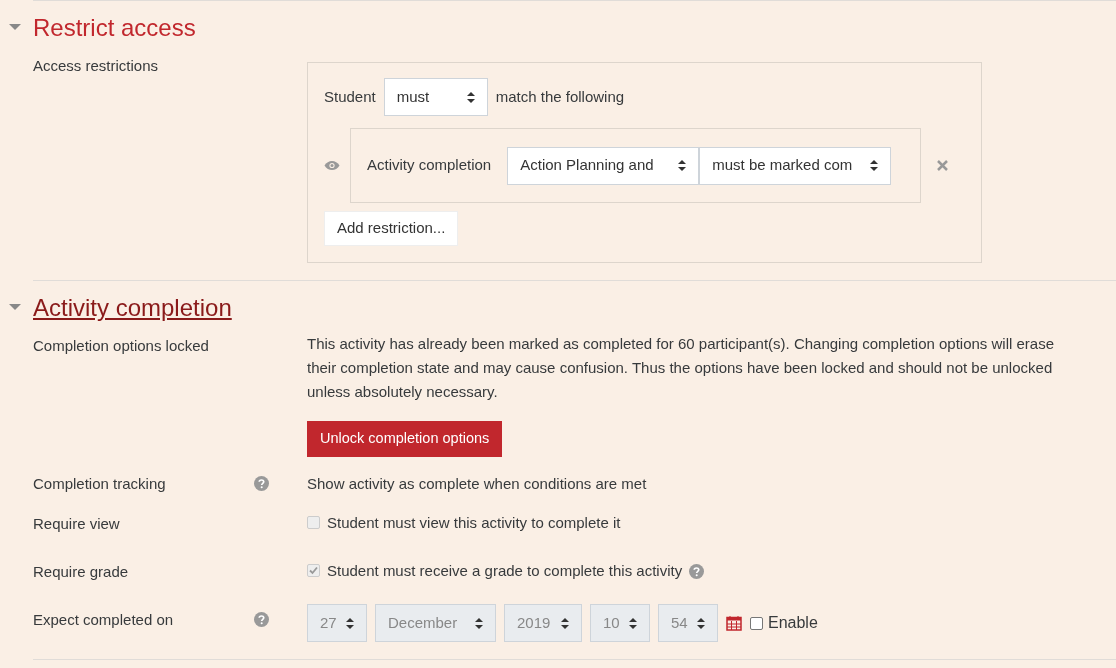  I want to click on locked-notice: This activity has already been marked as completed for 60 participant(s). Changing completion options will erase their completion state and may cause confusion. Thus the options have been locked and should not be unlocked unless absolutely necessary., so click(681, 368).